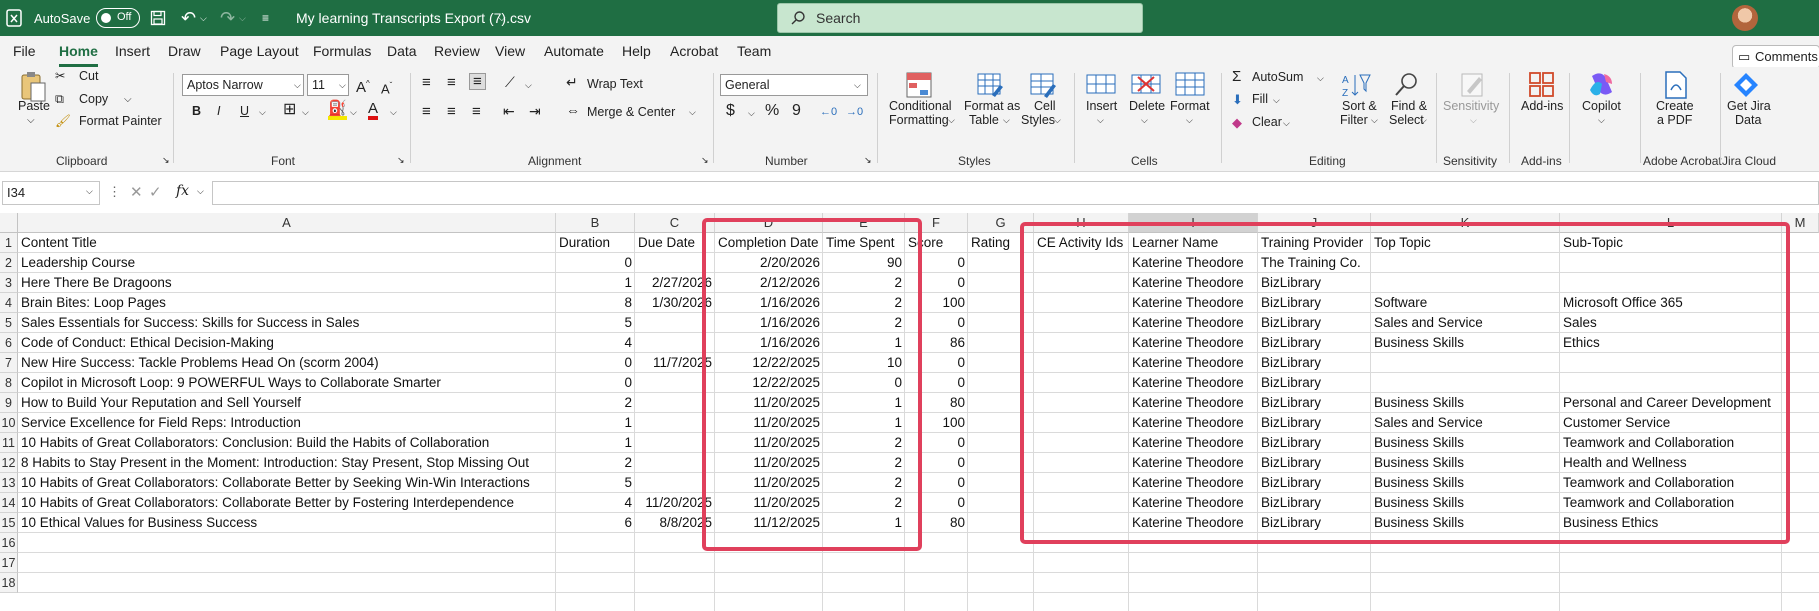 The height and width of the screenshot is (611, 1819). I want to click on conditional-dropdown-icon: ⌵, so click(951, 120).